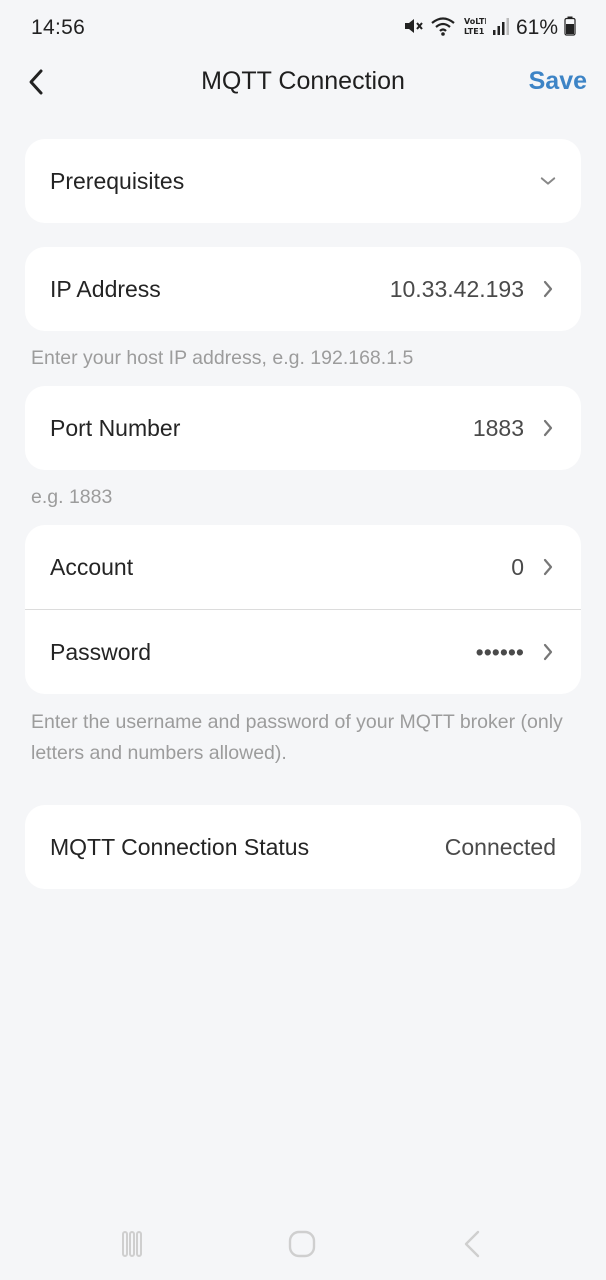  I want to click on account-row: Account 0, so click(303, 567).